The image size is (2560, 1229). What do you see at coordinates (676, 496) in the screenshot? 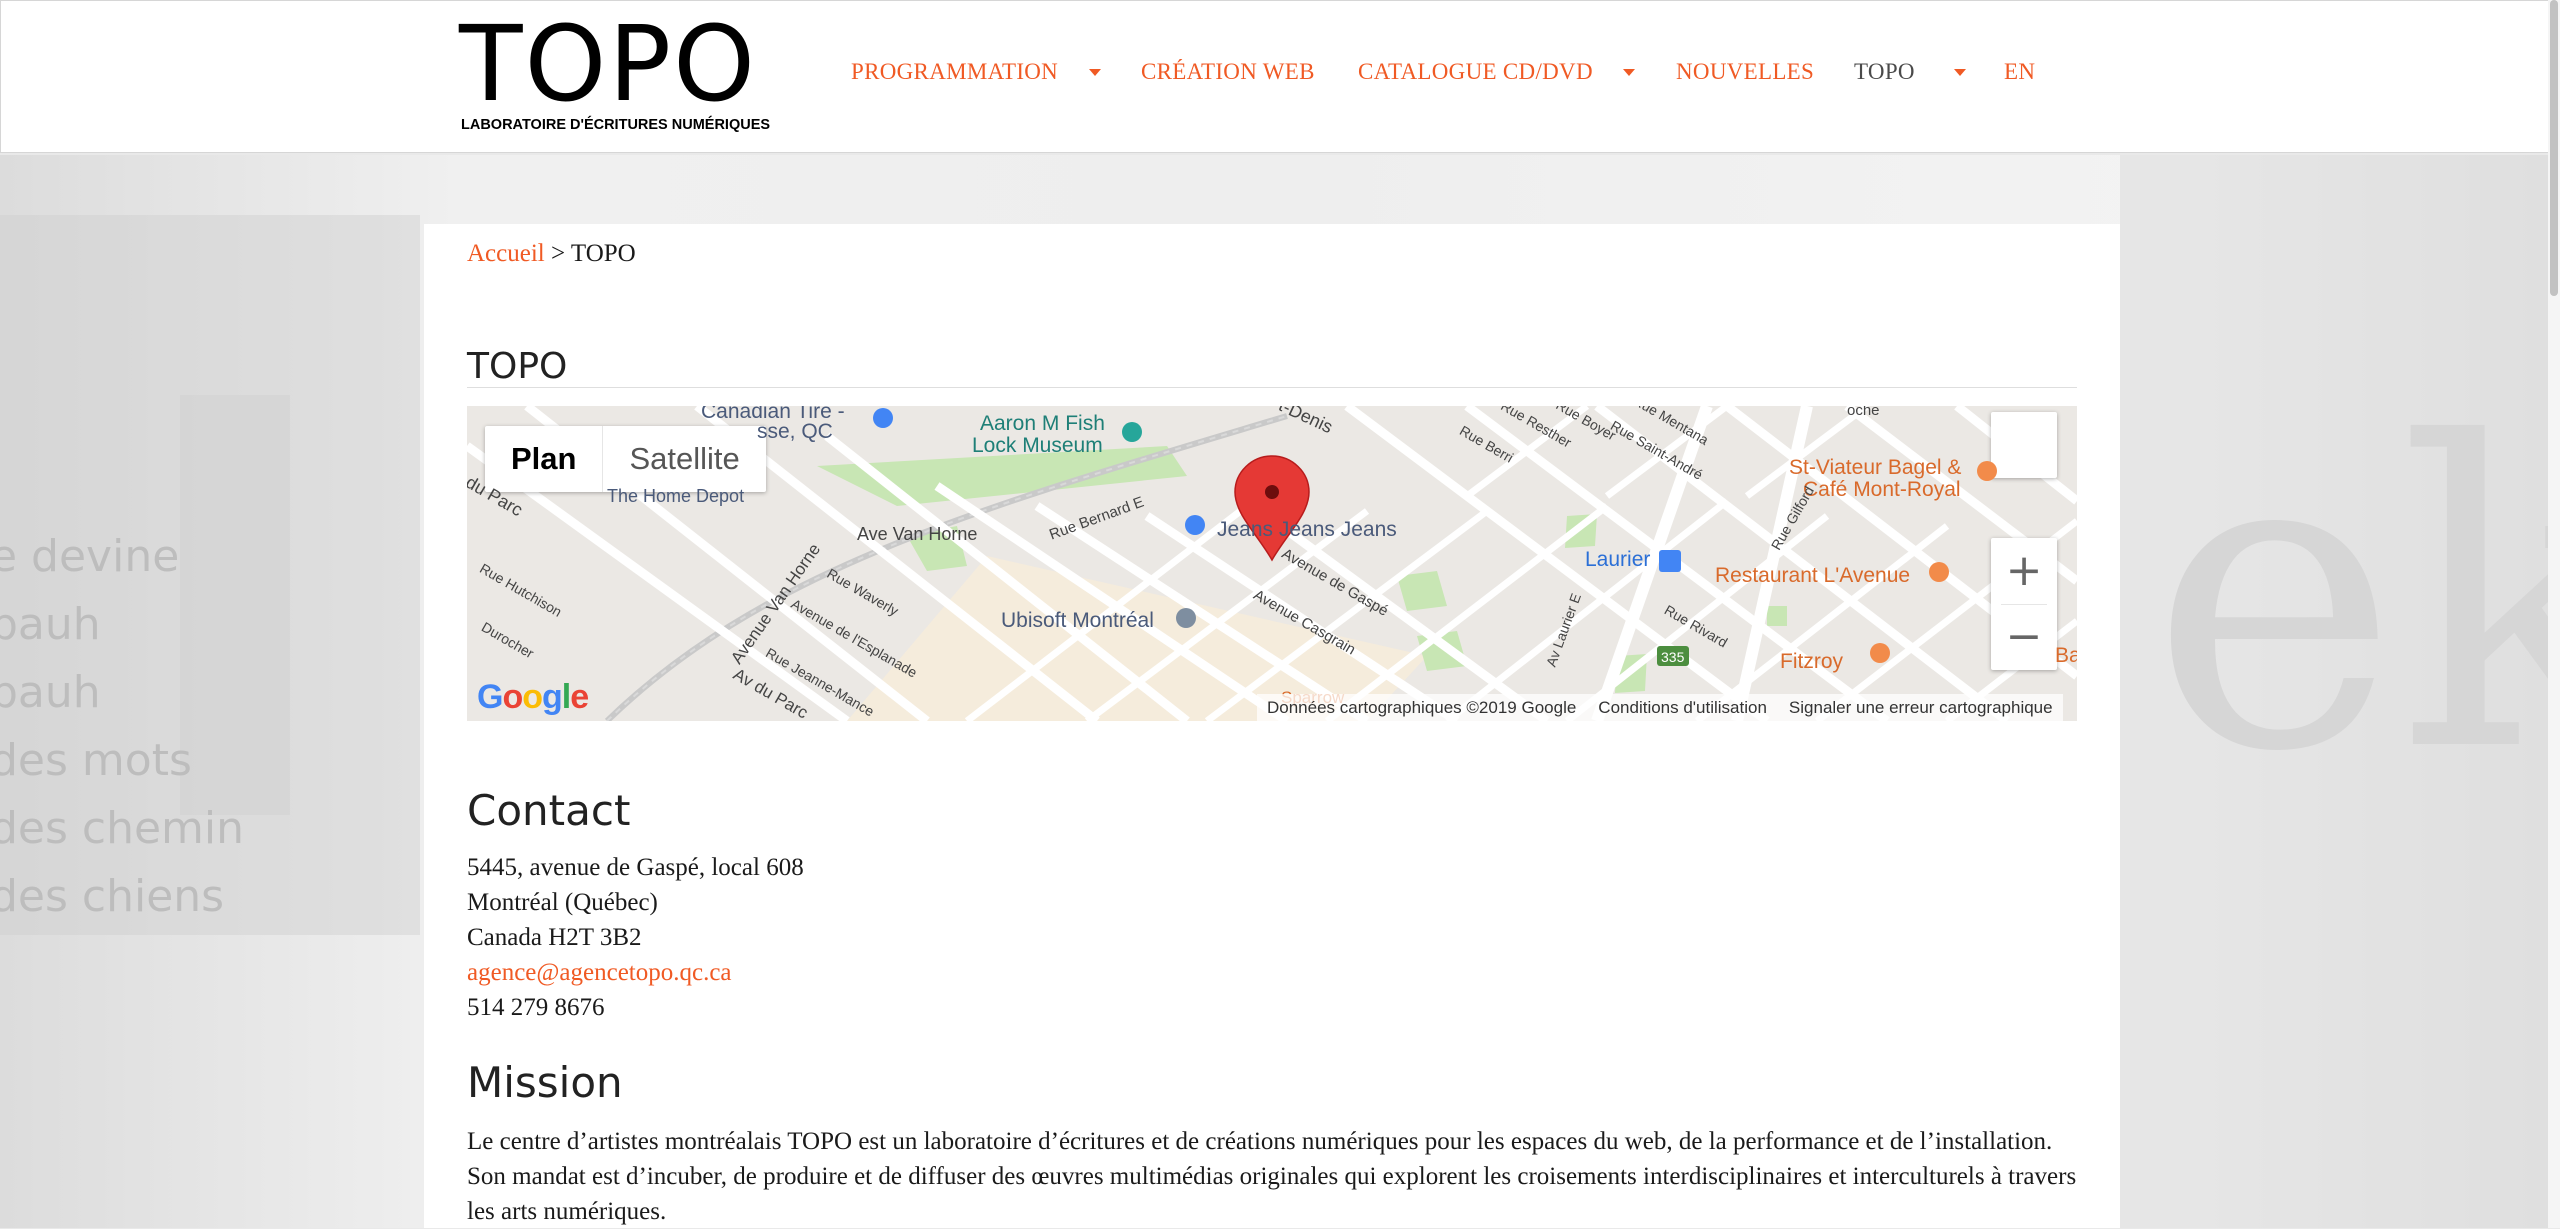
I see `map-label: The Home Depot` at bounding box center [676, 496].